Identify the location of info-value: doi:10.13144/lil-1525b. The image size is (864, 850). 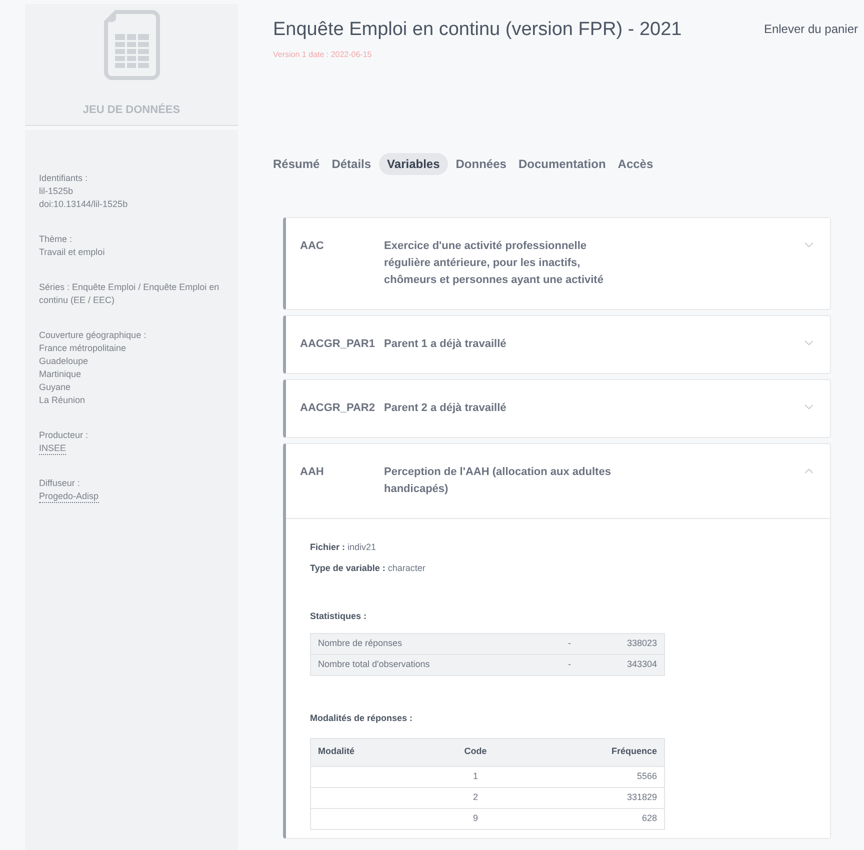
(83, 204).